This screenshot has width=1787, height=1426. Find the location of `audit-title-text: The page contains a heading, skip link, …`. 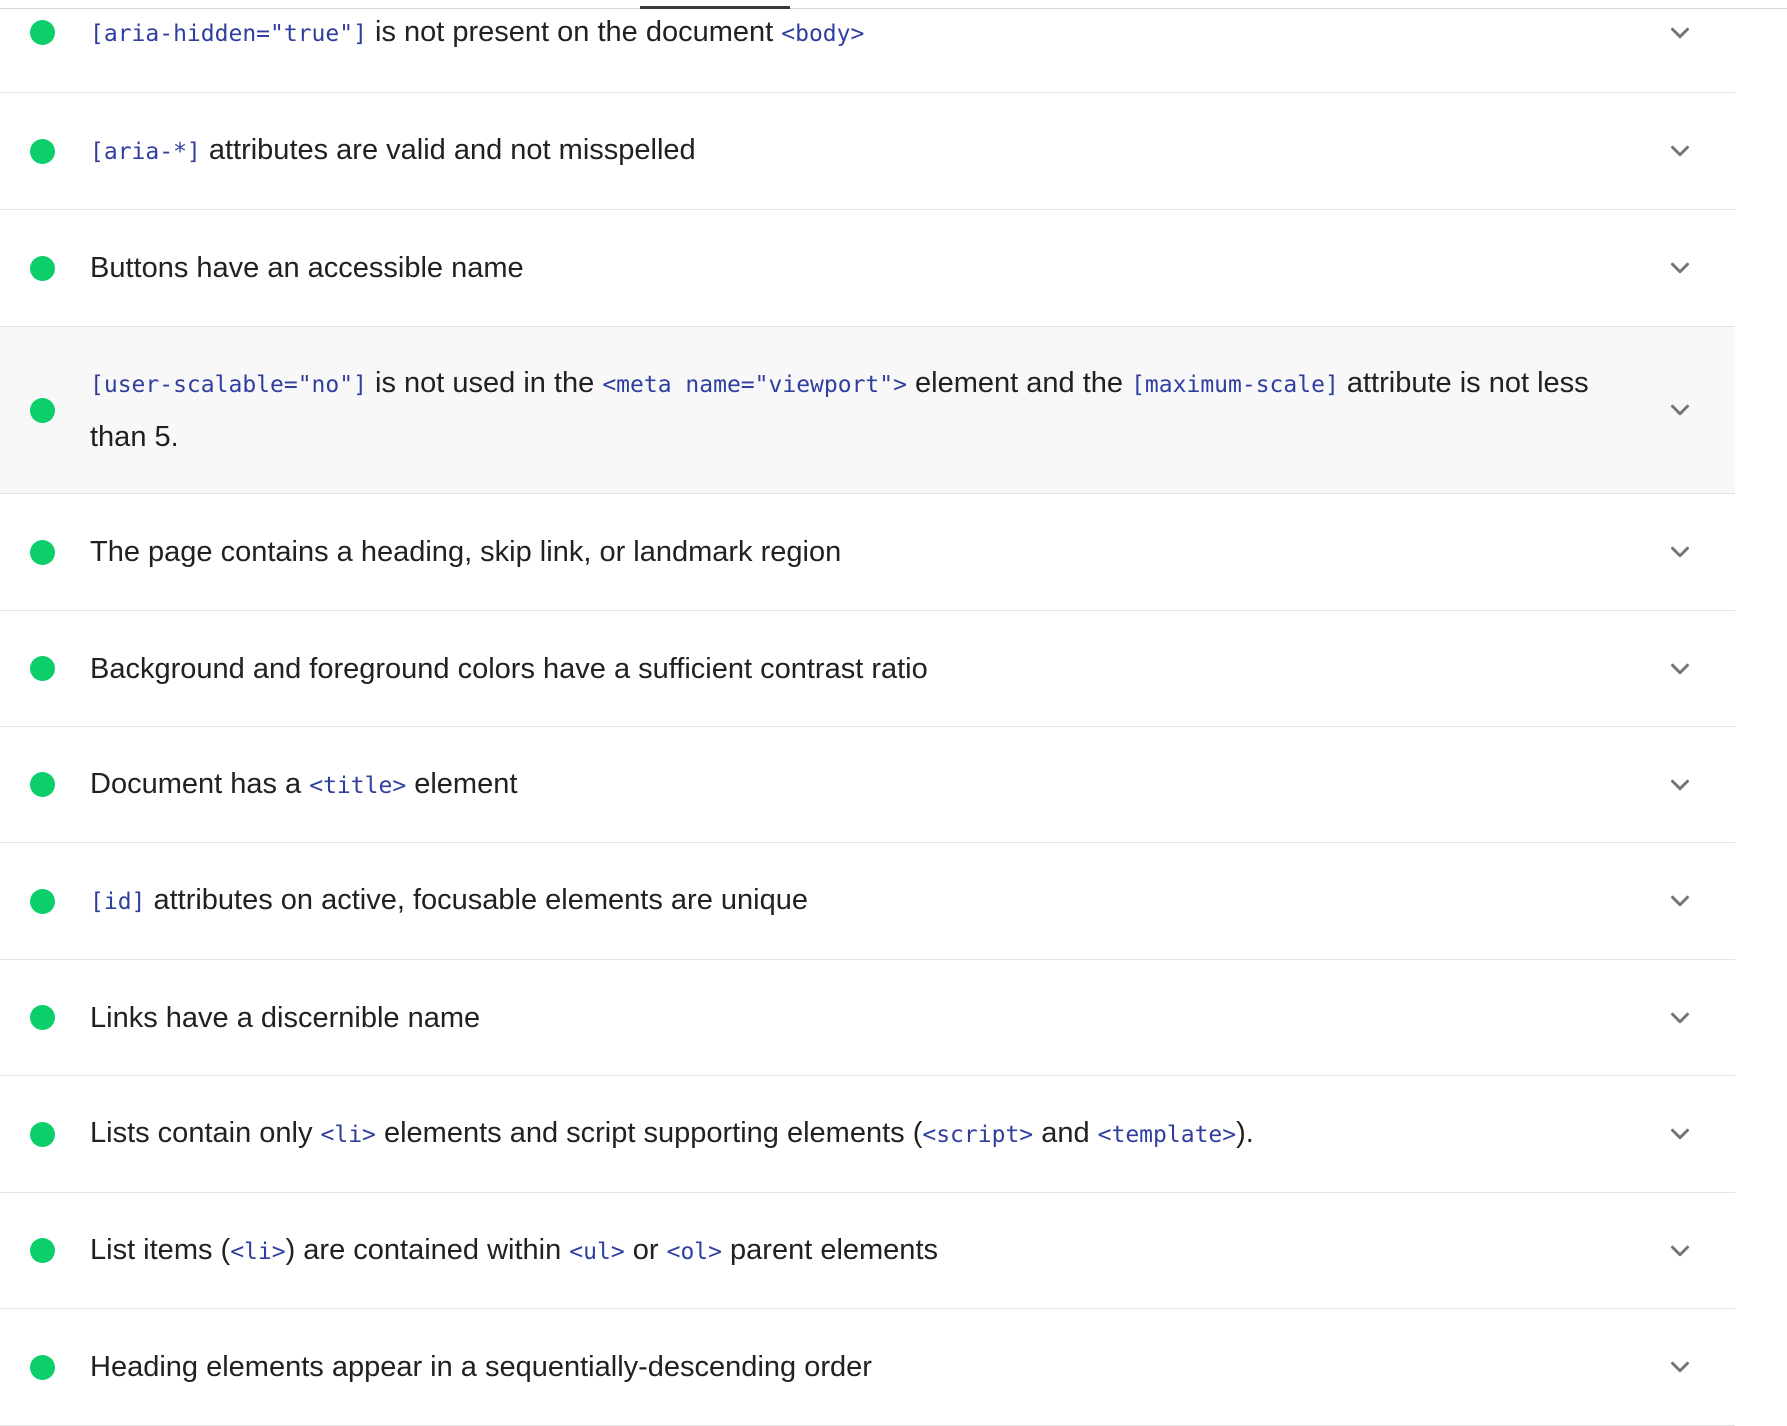

audit-title-text: The page contains a heading, skip link, … is located at coordinates (466, 552).